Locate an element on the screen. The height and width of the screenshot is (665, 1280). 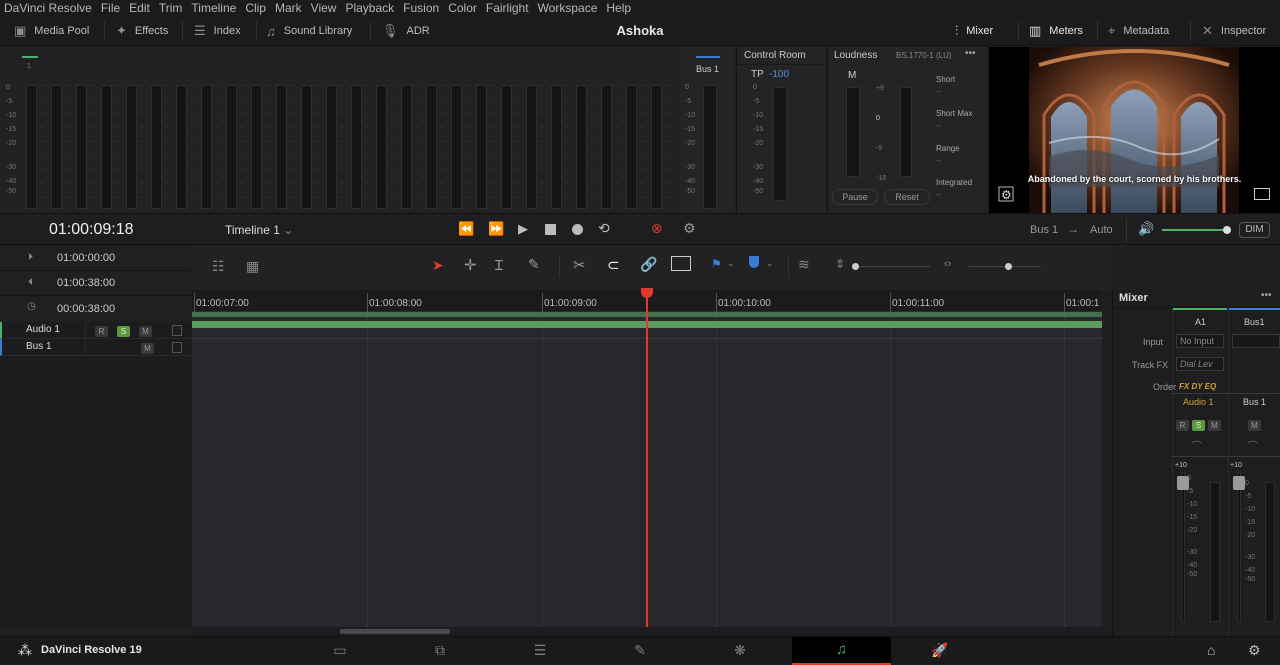
timeline-scrollbar is located at coordinates (395, 631).